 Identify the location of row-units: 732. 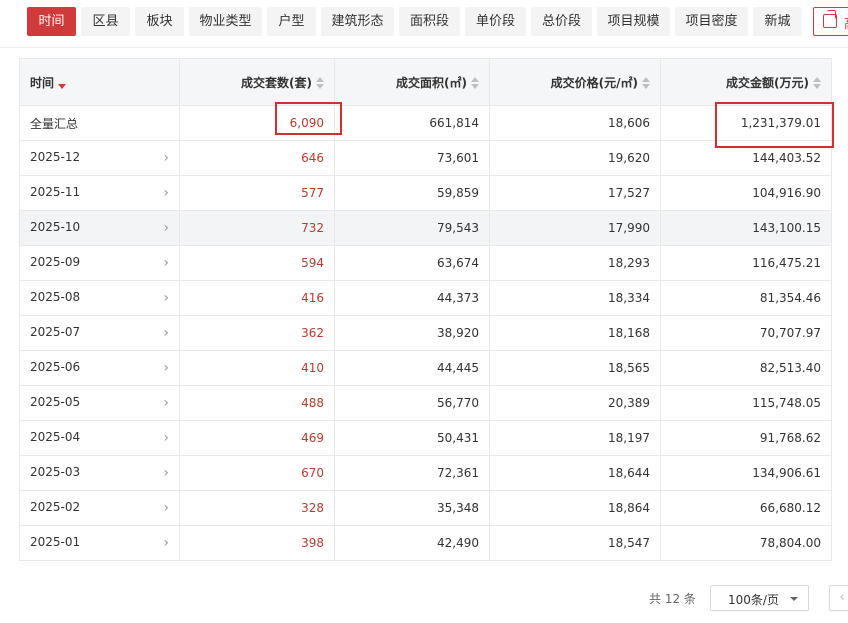
(257, 228).